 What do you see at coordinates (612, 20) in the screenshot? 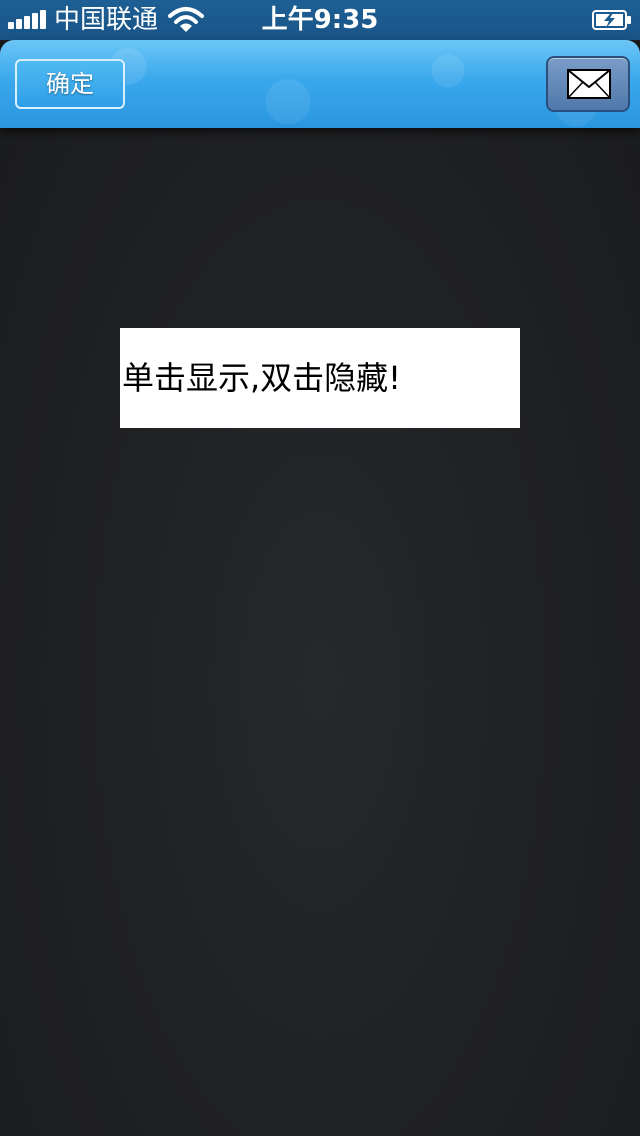
I see `battery-charging-icon` at bounding box center [612, 20].